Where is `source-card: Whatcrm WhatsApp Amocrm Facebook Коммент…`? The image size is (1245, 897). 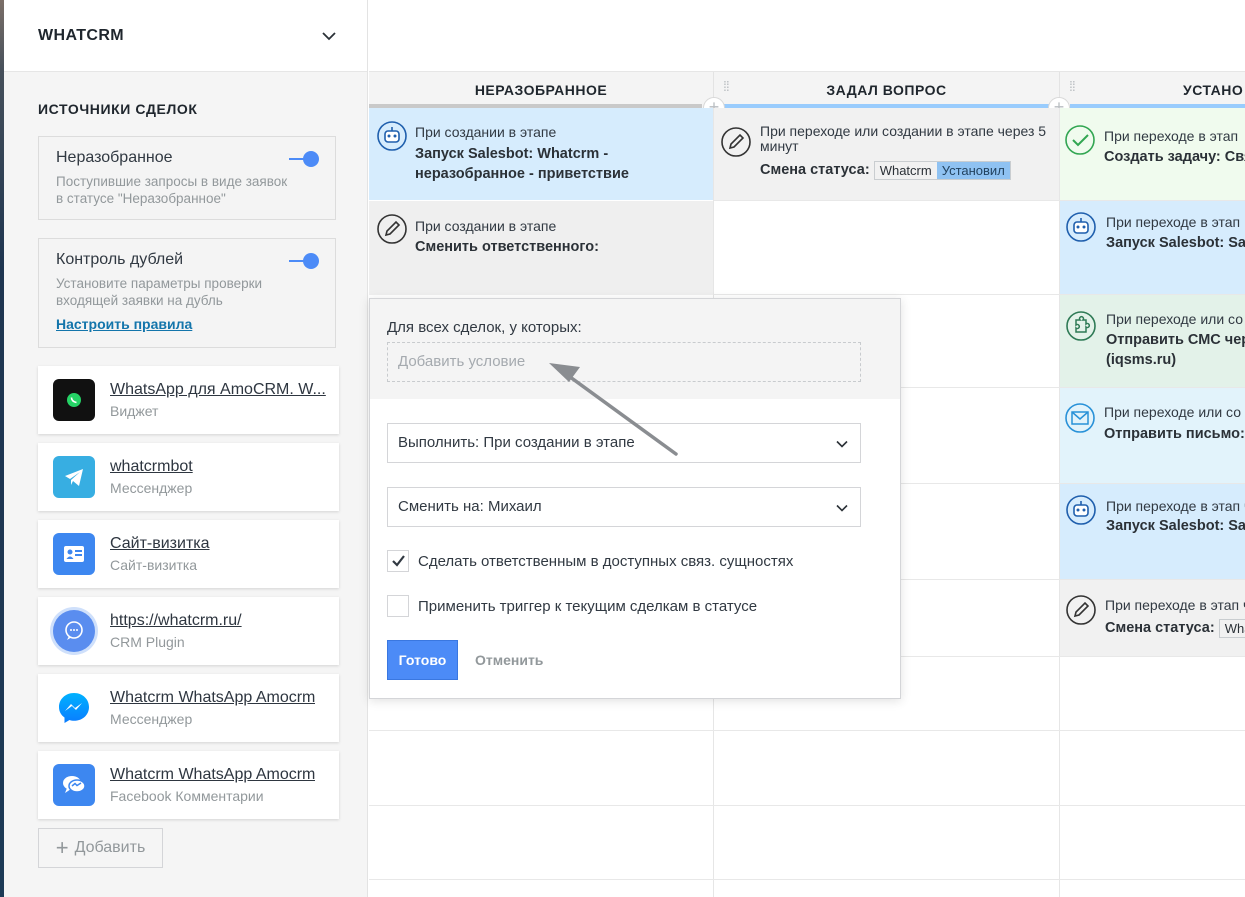 source-card: Whatcrm WhatsApp Amocrm Facebook Коммент… is located at coordinates (188, 785).